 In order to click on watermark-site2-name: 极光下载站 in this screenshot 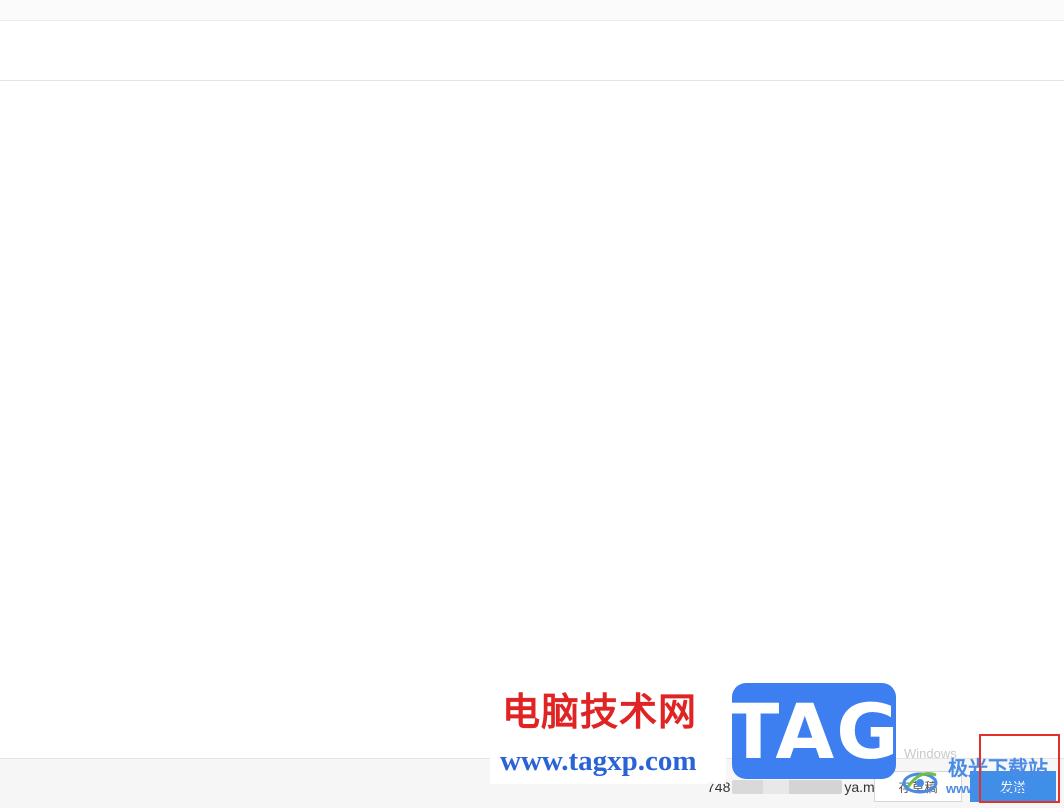, I will do `click(998, 769)`.